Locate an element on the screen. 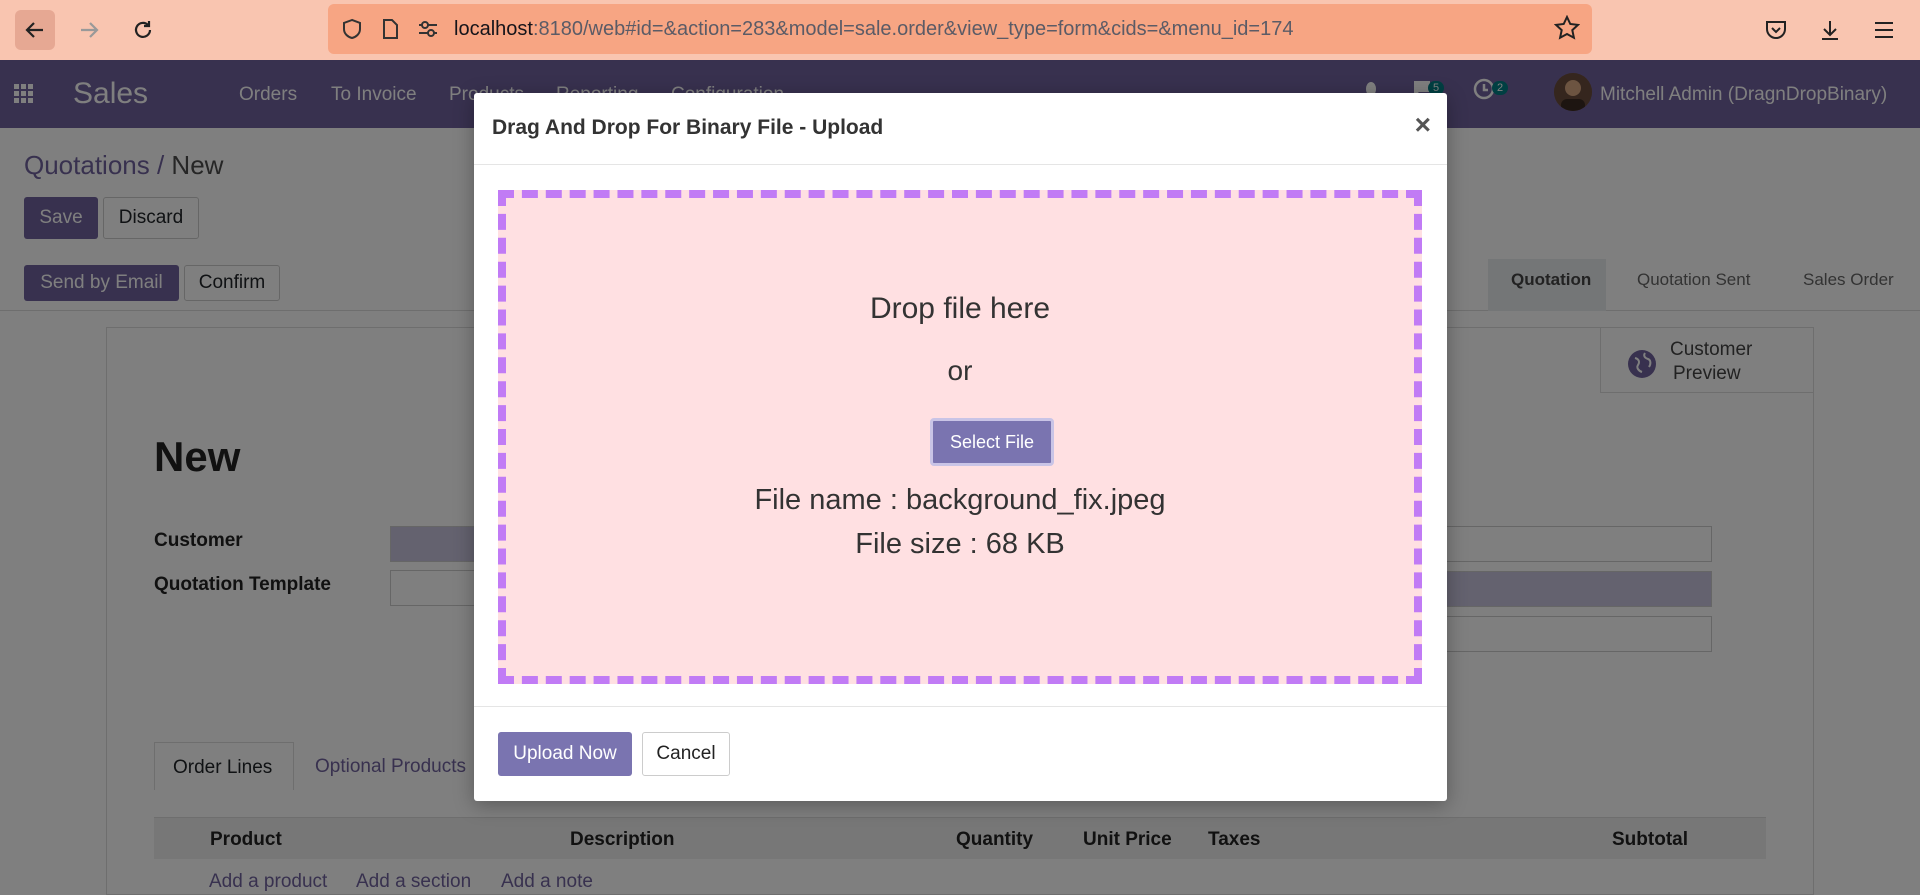 Image resolution: width=1920 pixels, height=895 pixels. drop-file-text: Drop file here is located at coordinates (960, 308).